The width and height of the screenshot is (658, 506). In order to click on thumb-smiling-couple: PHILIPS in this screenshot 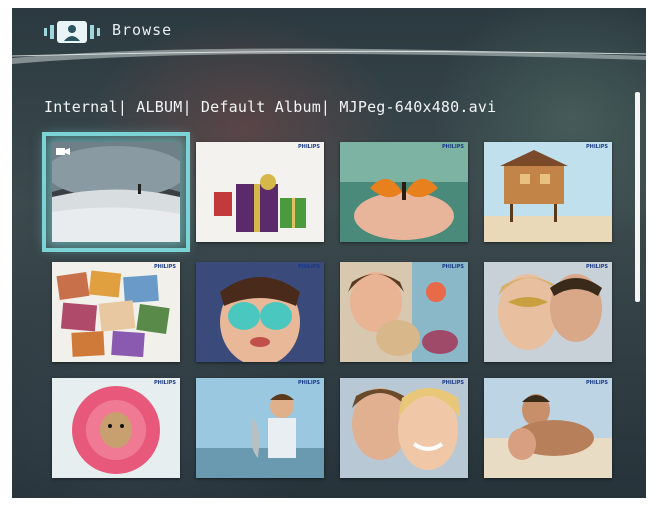, I will do `click(404, 428)`.